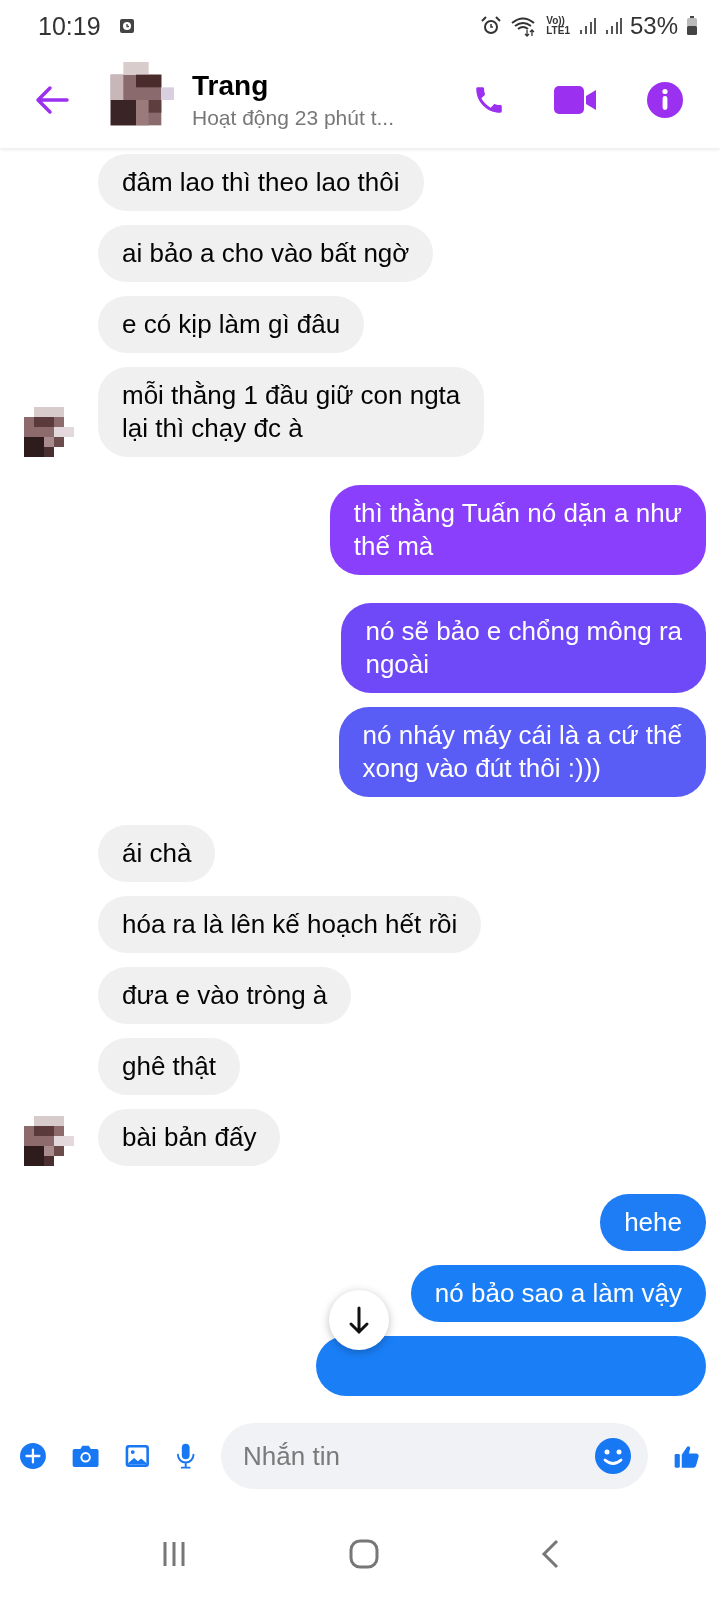  I want to click on info-icon, so click(665, 100).